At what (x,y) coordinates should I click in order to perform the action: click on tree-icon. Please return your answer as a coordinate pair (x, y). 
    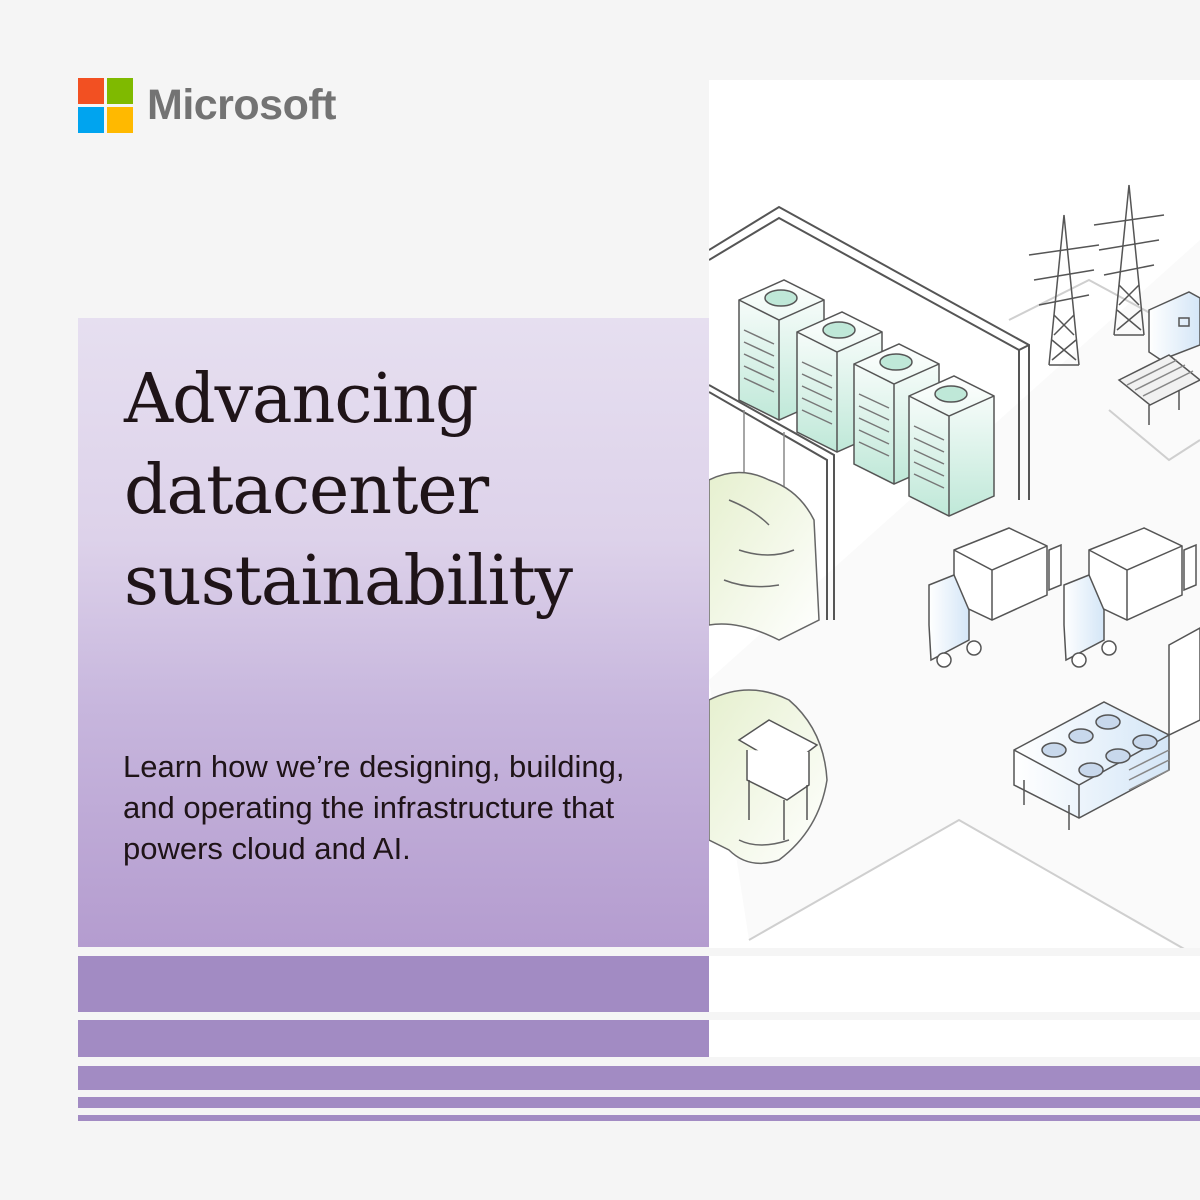
    Looking at the image, I should click on (764, 556).